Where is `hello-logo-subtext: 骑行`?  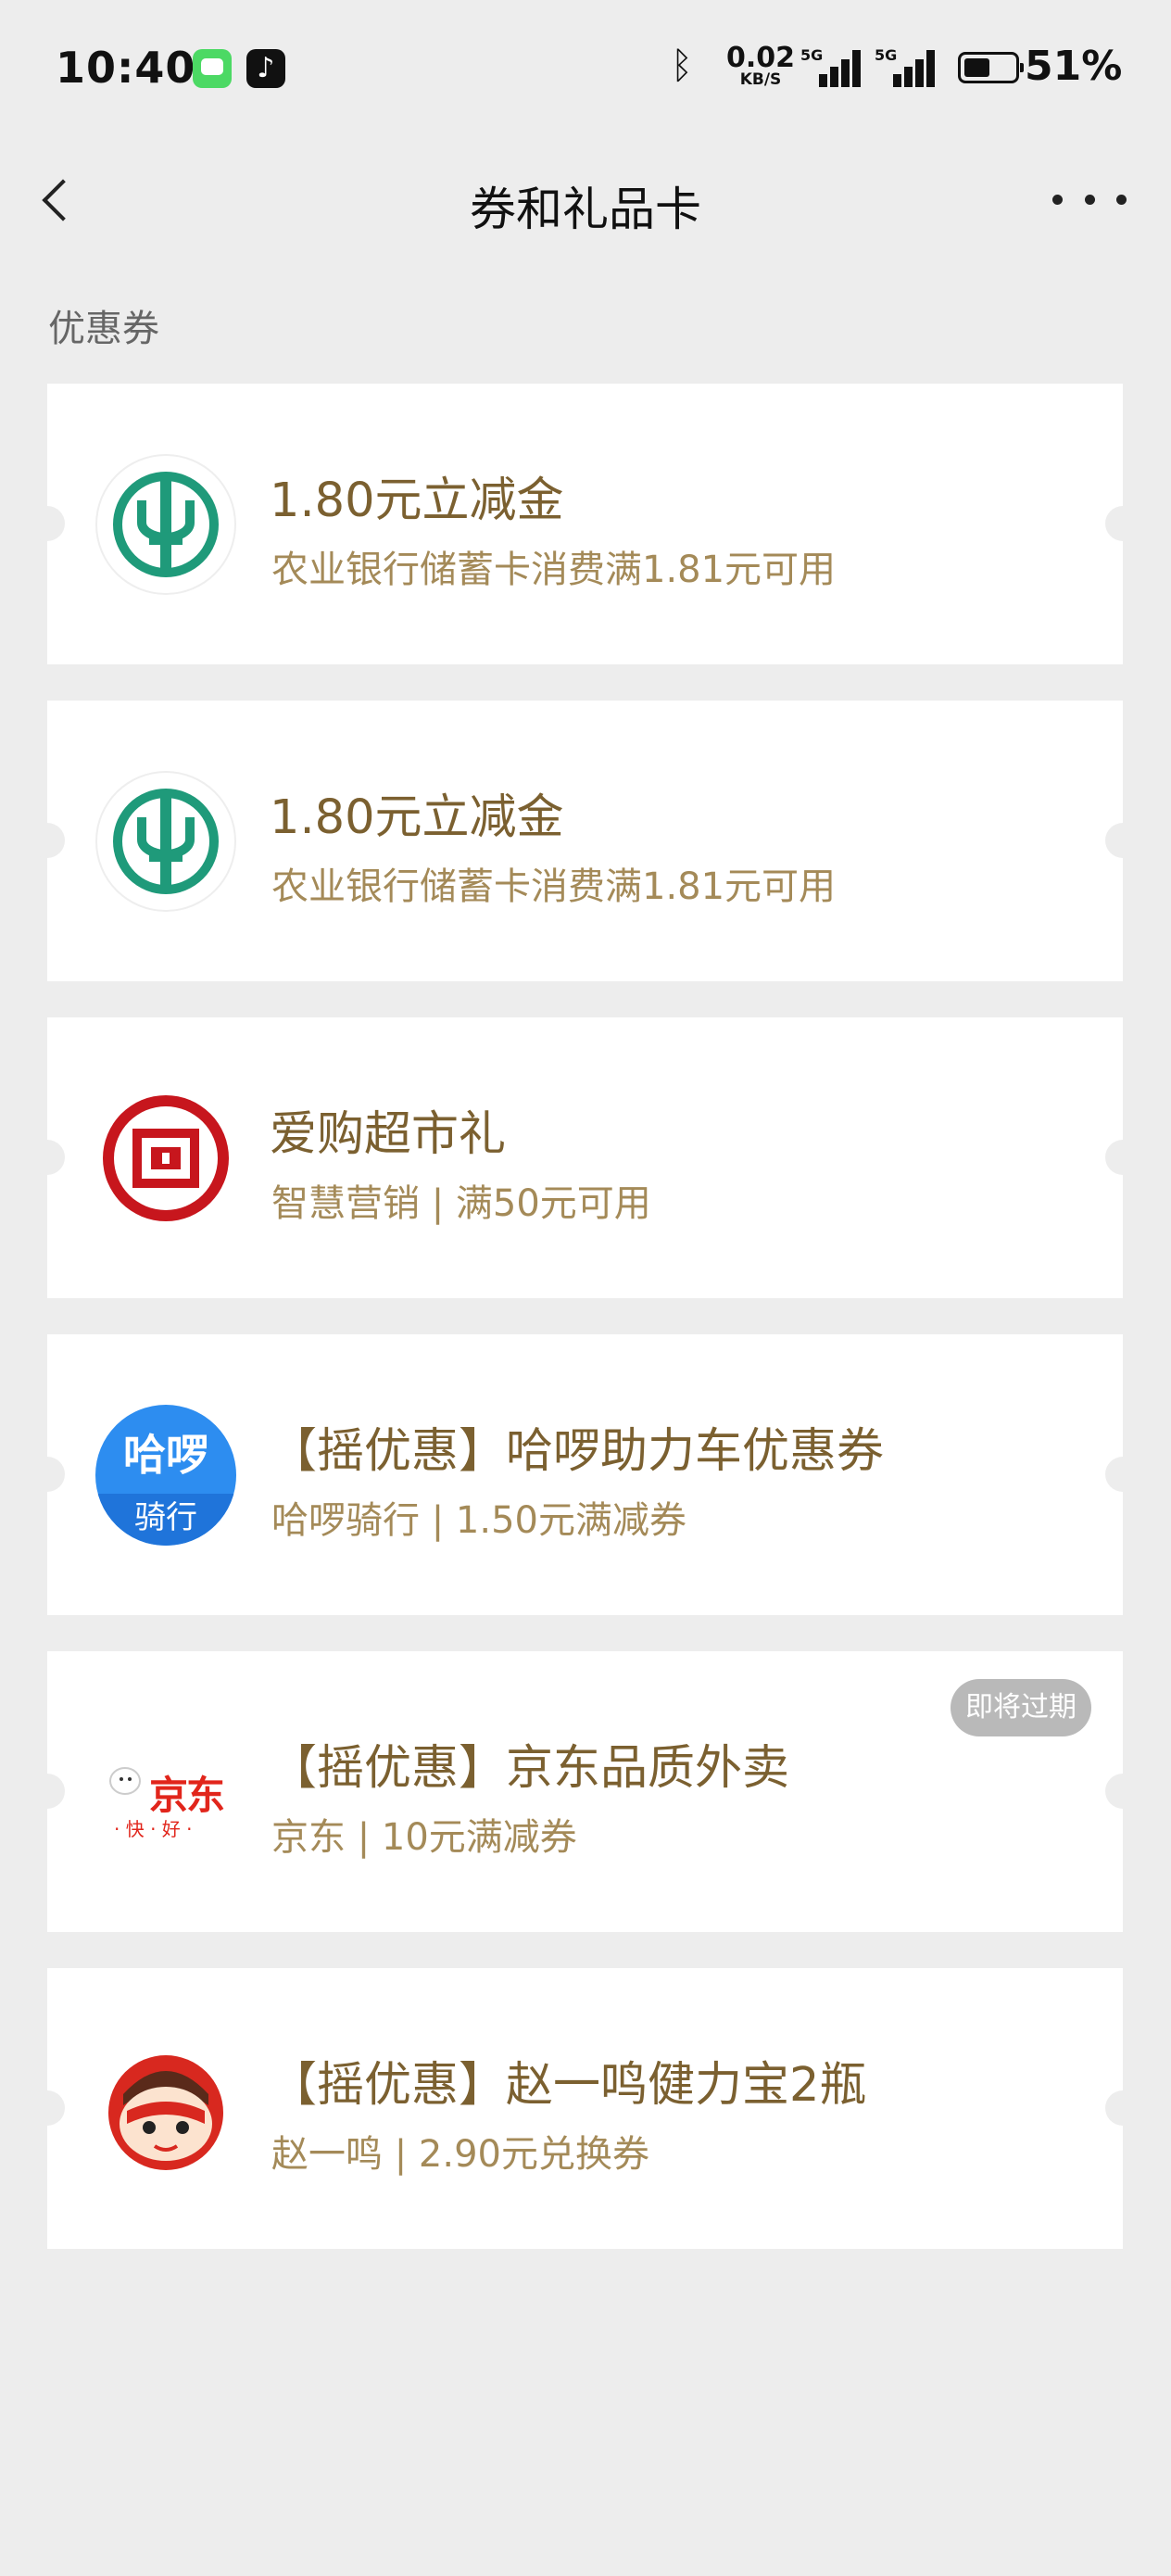 hello-logo-subtext: 骑行 is located at coordinates (165, 1520).